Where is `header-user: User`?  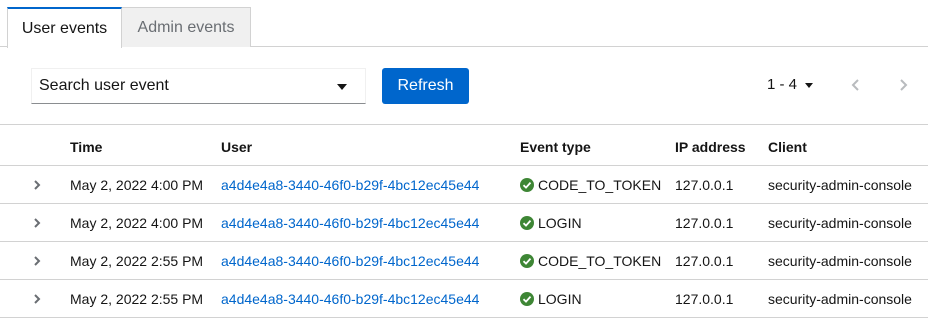
header-user: User is located at coordinates (236, 147).